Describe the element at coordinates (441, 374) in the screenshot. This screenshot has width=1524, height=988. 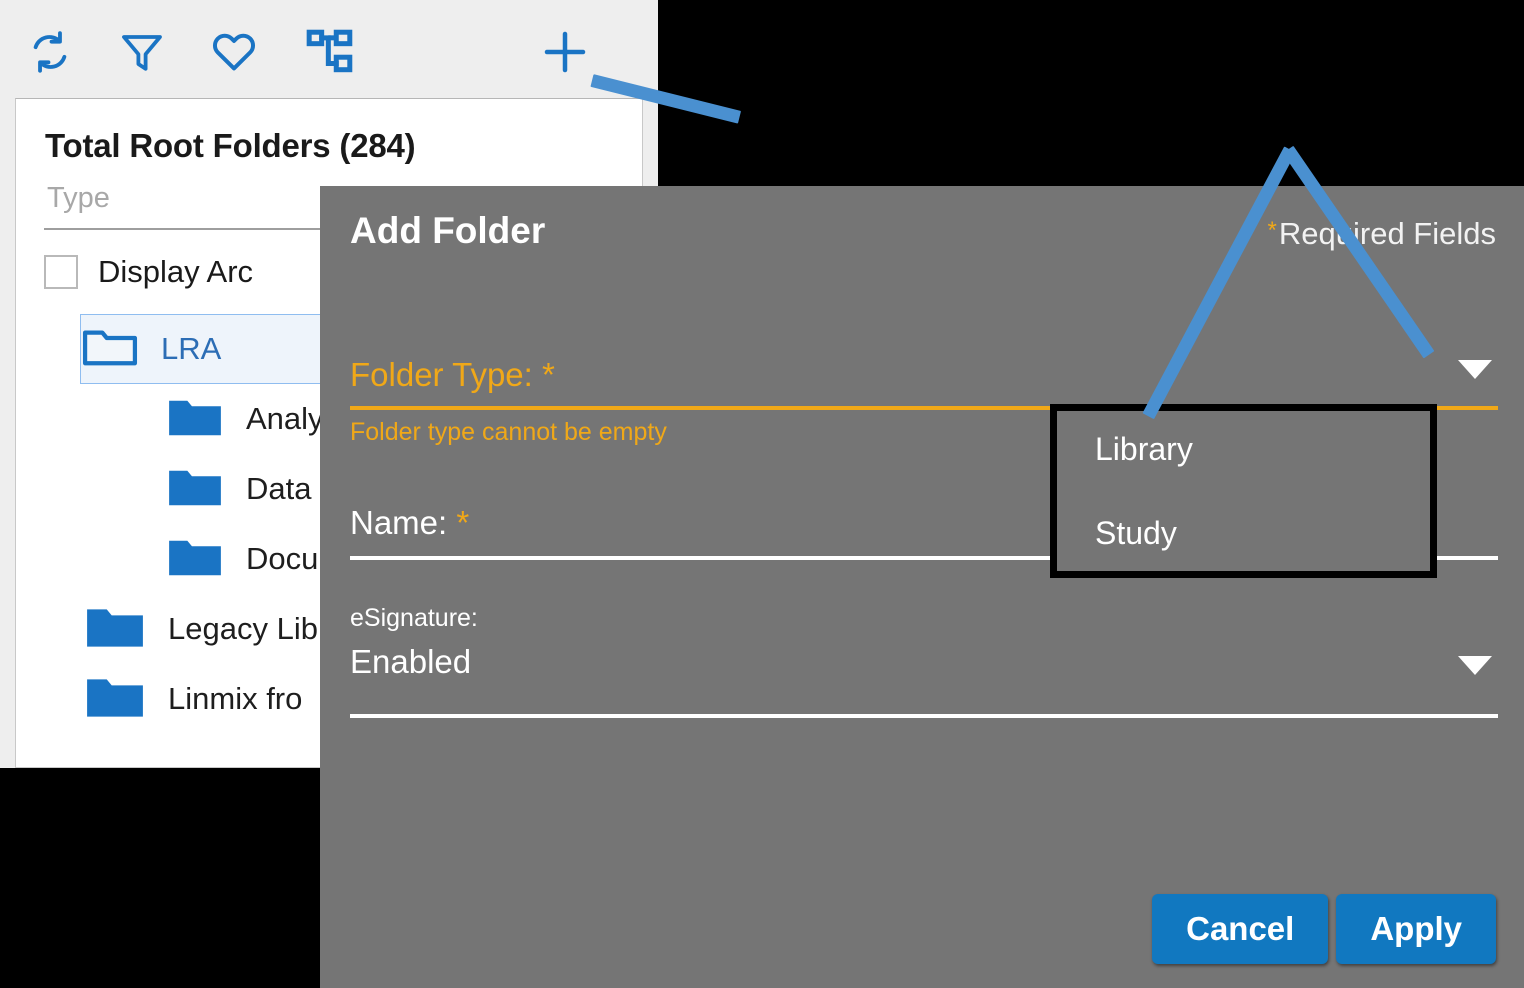
I see `folder-type-label-text: Folder Type:` at that location.